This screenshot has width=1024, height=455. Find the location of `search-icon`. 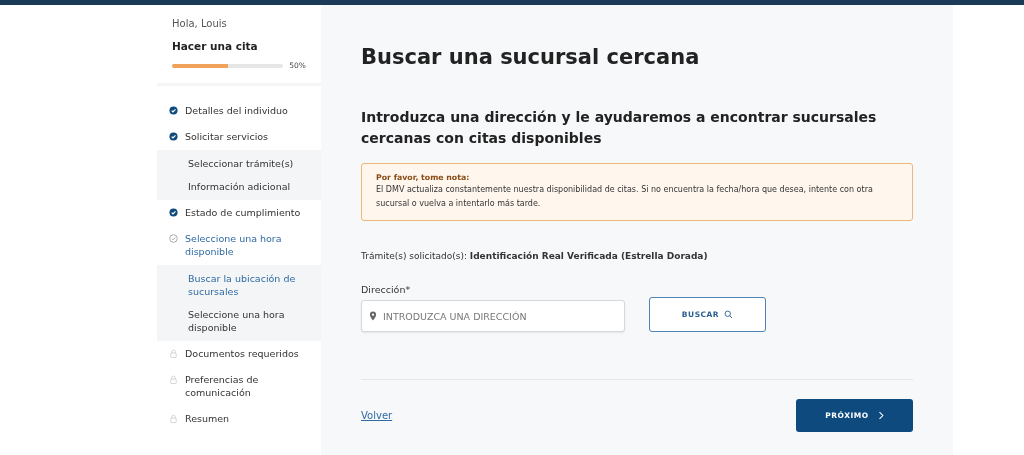

search-icon is located at coordinates (729, 314).